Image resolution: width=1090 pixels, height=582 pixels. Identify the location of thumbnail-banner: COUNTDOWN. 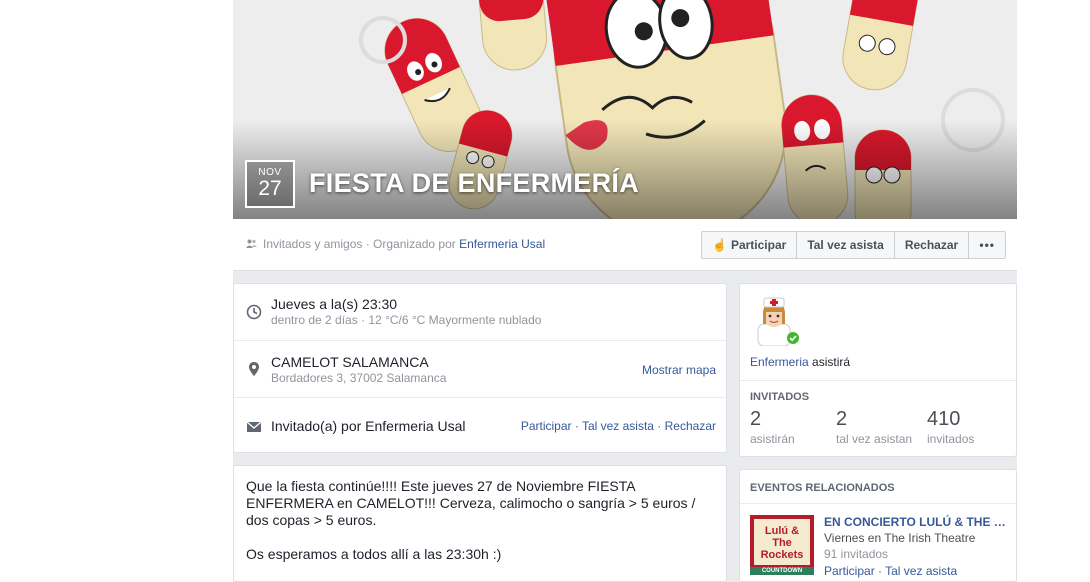
(782, 571).